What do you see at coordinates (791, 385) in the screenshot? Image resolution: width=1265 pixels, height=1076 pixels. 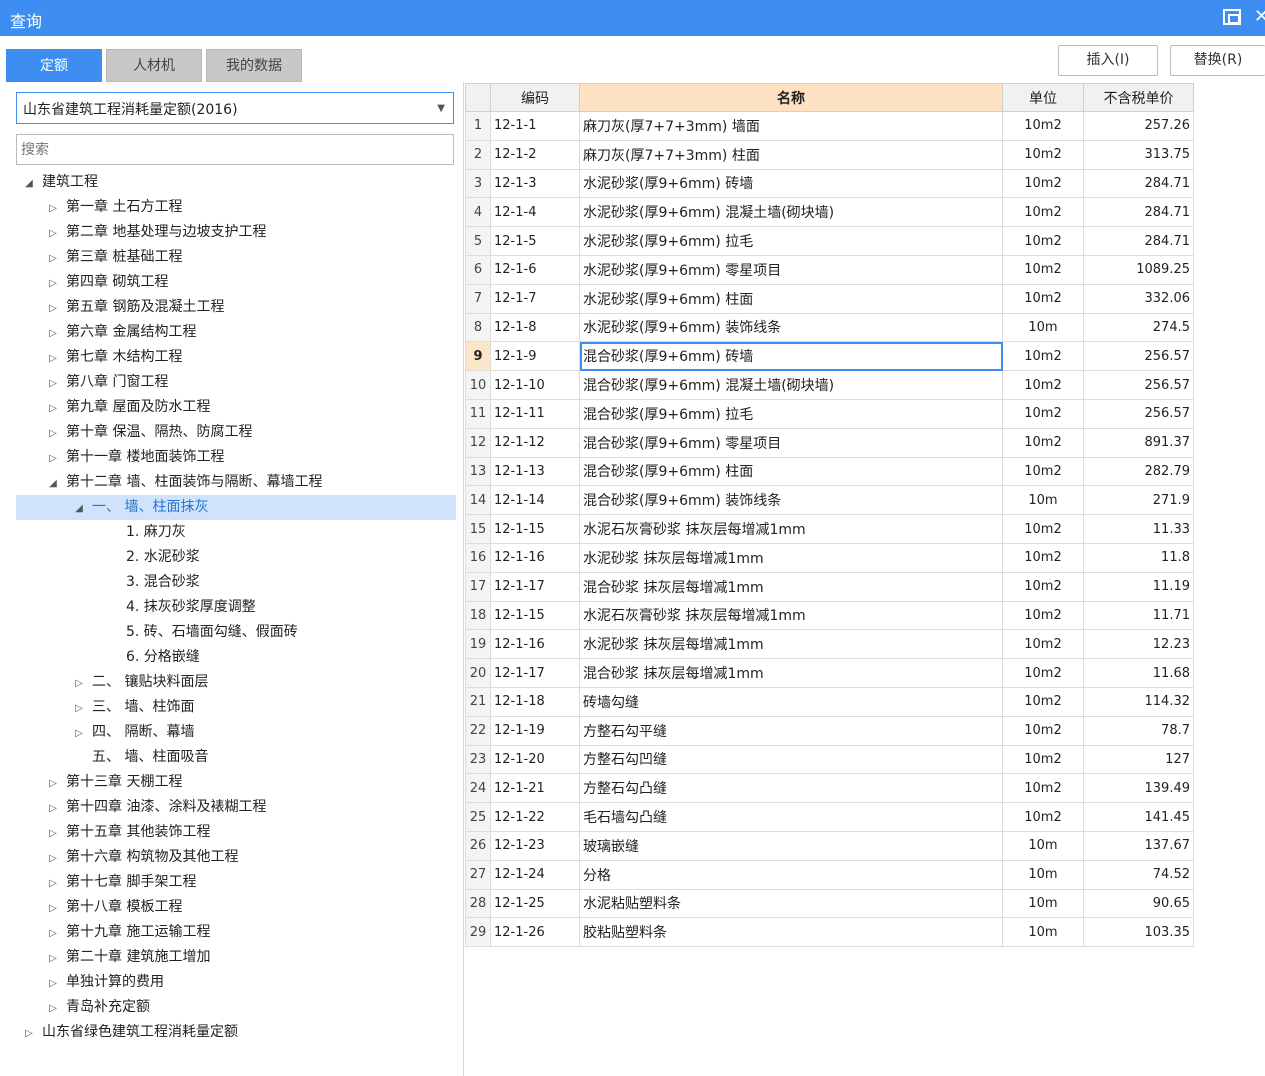 I see `name-cell: 混合砂浆(厚9+6mm) 混凝土墙(砌块墙)` at bounding box center [791, 385].